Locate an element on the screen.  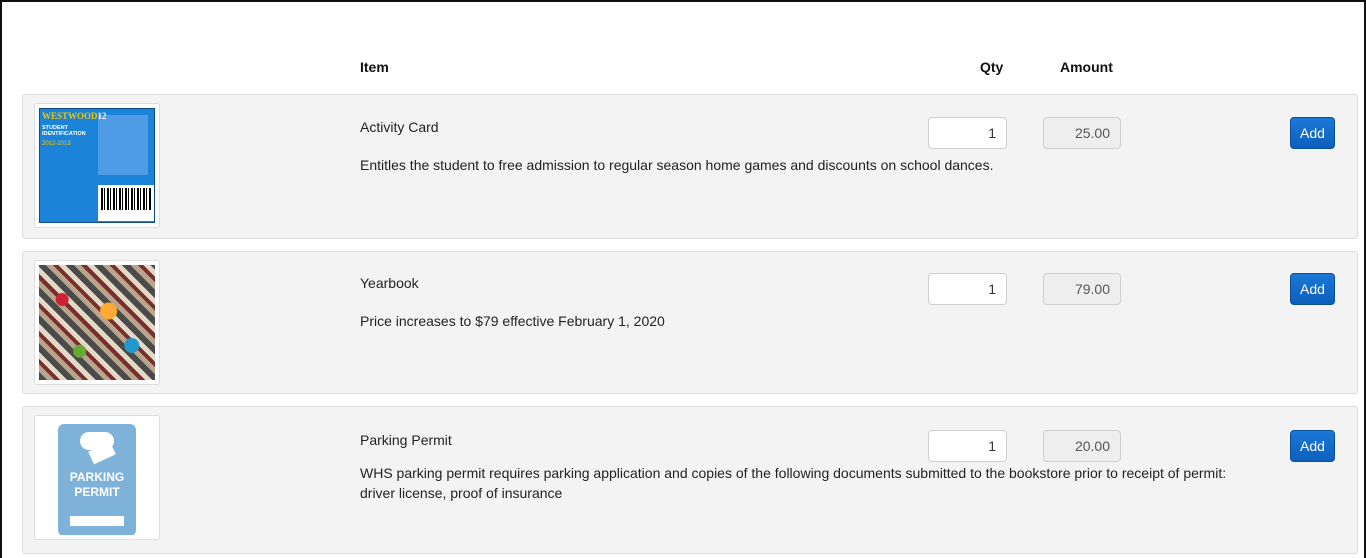
item-title: Activity Card is located at coordinates (399, 127).